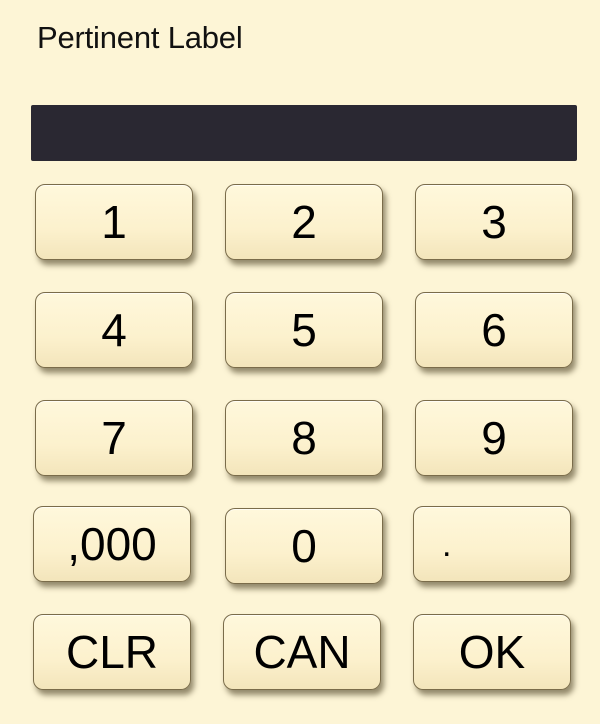  I want to click on key-3-button: 3, so click(494, 222).